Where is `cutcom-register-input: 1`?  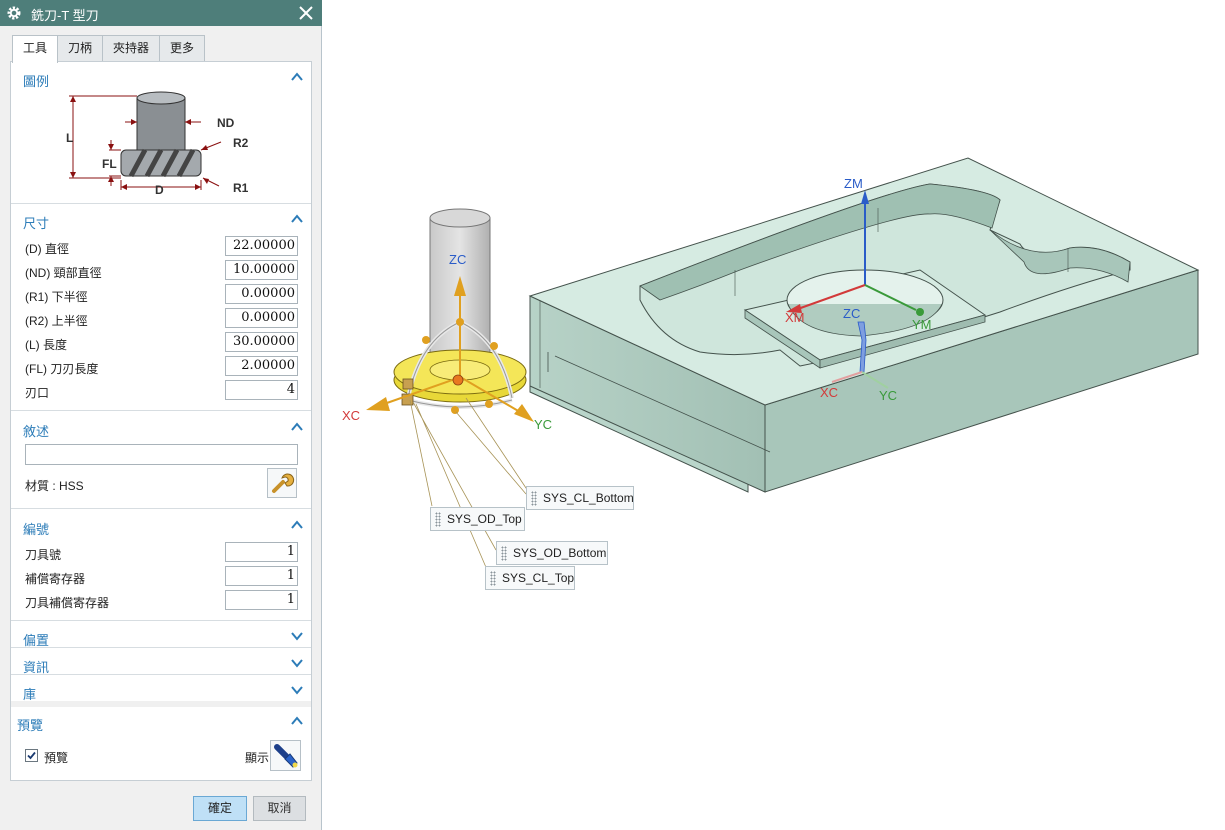 cutcom-register-input: 1 is located at coordinates (261, 600).